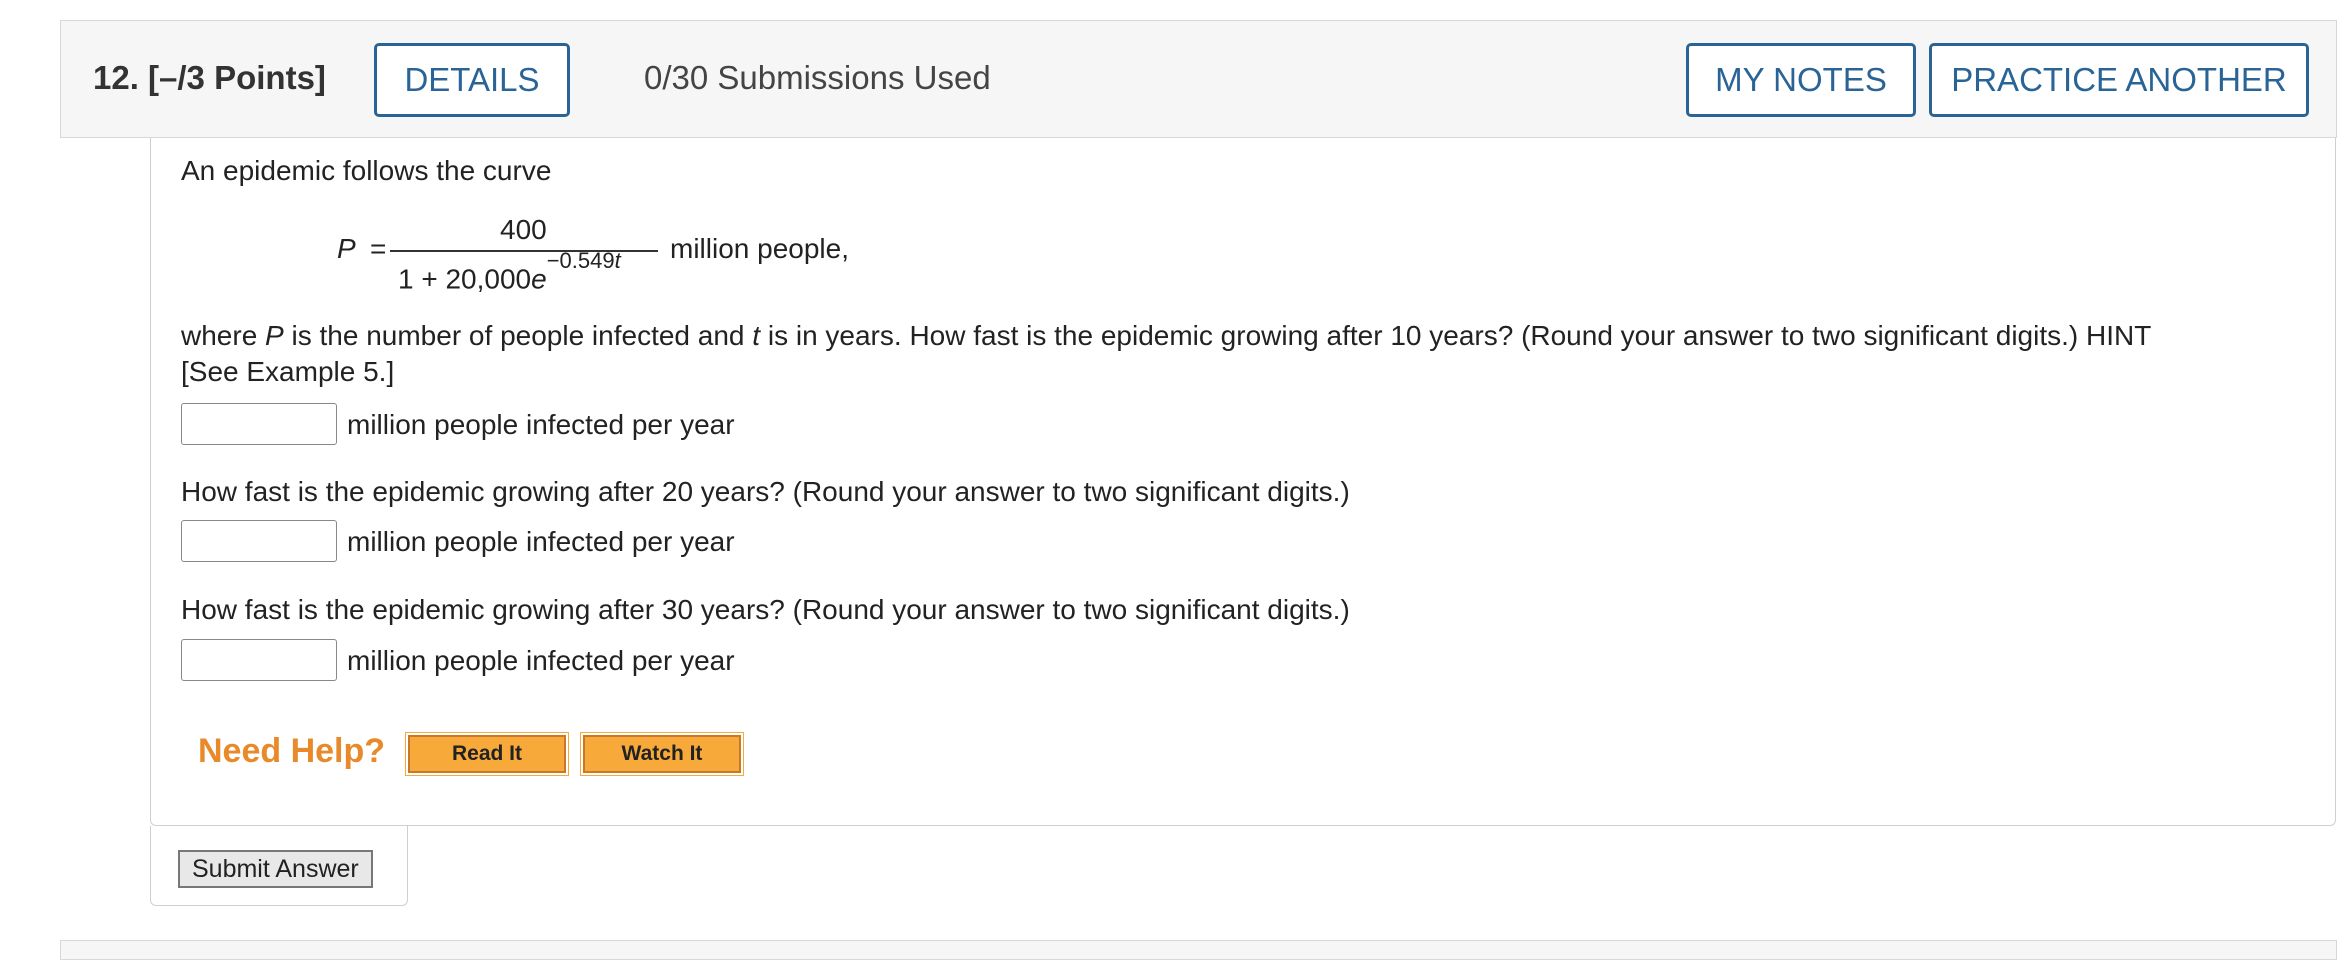 Image resolution: width=2347 pixels, height=960 pixels. Describe the element at coordinates (509, 271) in the screenshot. I see `formula-denominator: 1 + 20,000e−0.549t` at that location.